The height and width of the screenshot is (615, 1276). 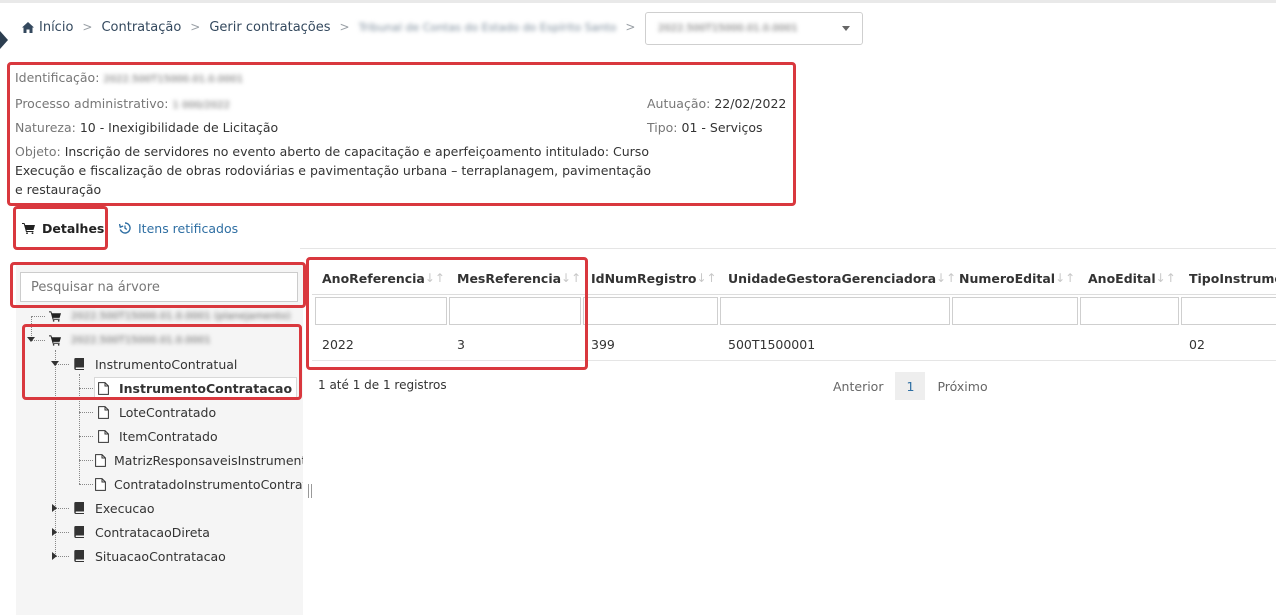 I want to click on tipo-row: Tipo: 01 - Serviços, so click(x=705, y=127).